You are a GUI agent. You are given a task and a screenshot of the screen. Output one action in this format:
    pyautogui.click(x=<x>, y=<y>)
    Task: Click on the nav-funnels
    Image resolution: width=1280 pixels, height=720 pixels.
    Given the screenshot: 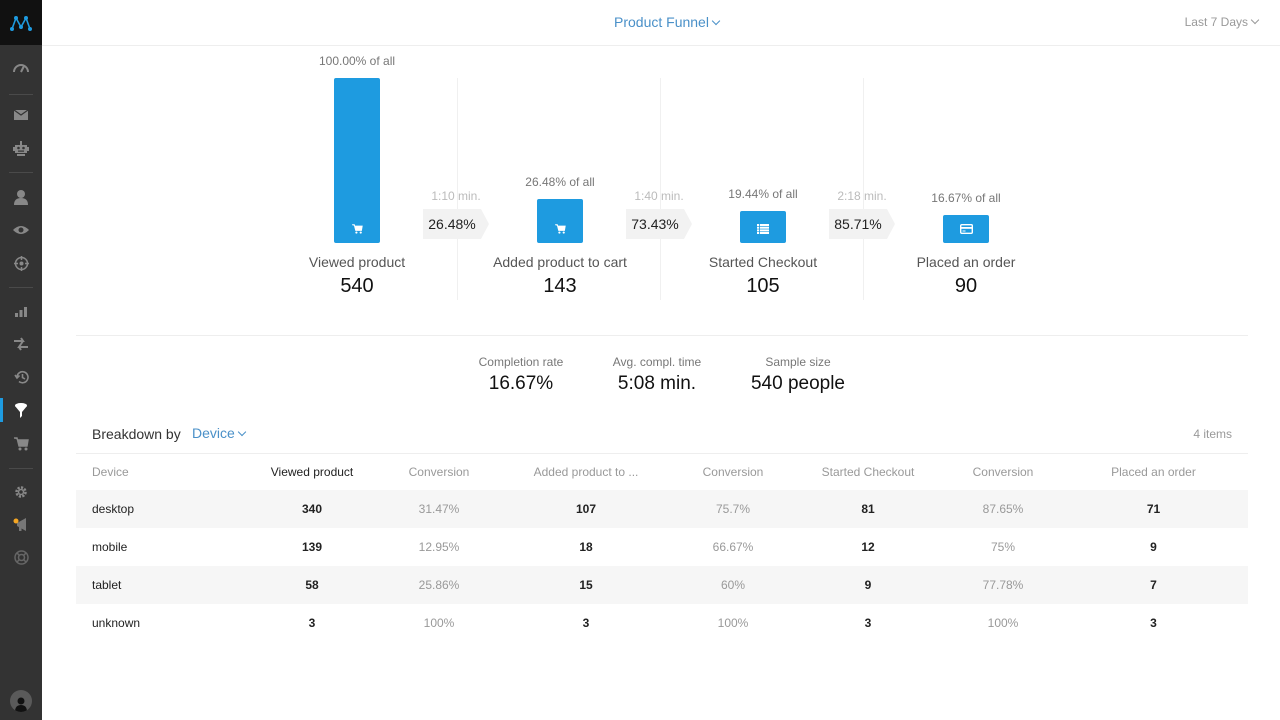 What is the action you would take?
    pyautogui.click(x=21, y=410)
    